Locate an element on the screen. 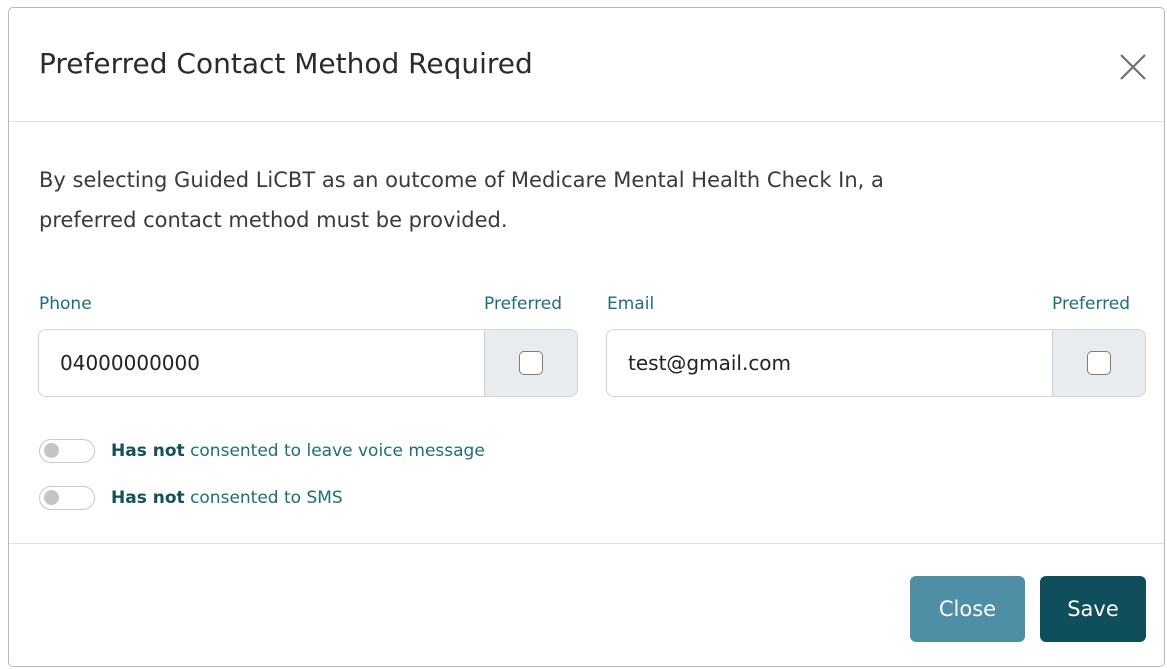  sms-consent-toggle is located at coordinates (67, 498).